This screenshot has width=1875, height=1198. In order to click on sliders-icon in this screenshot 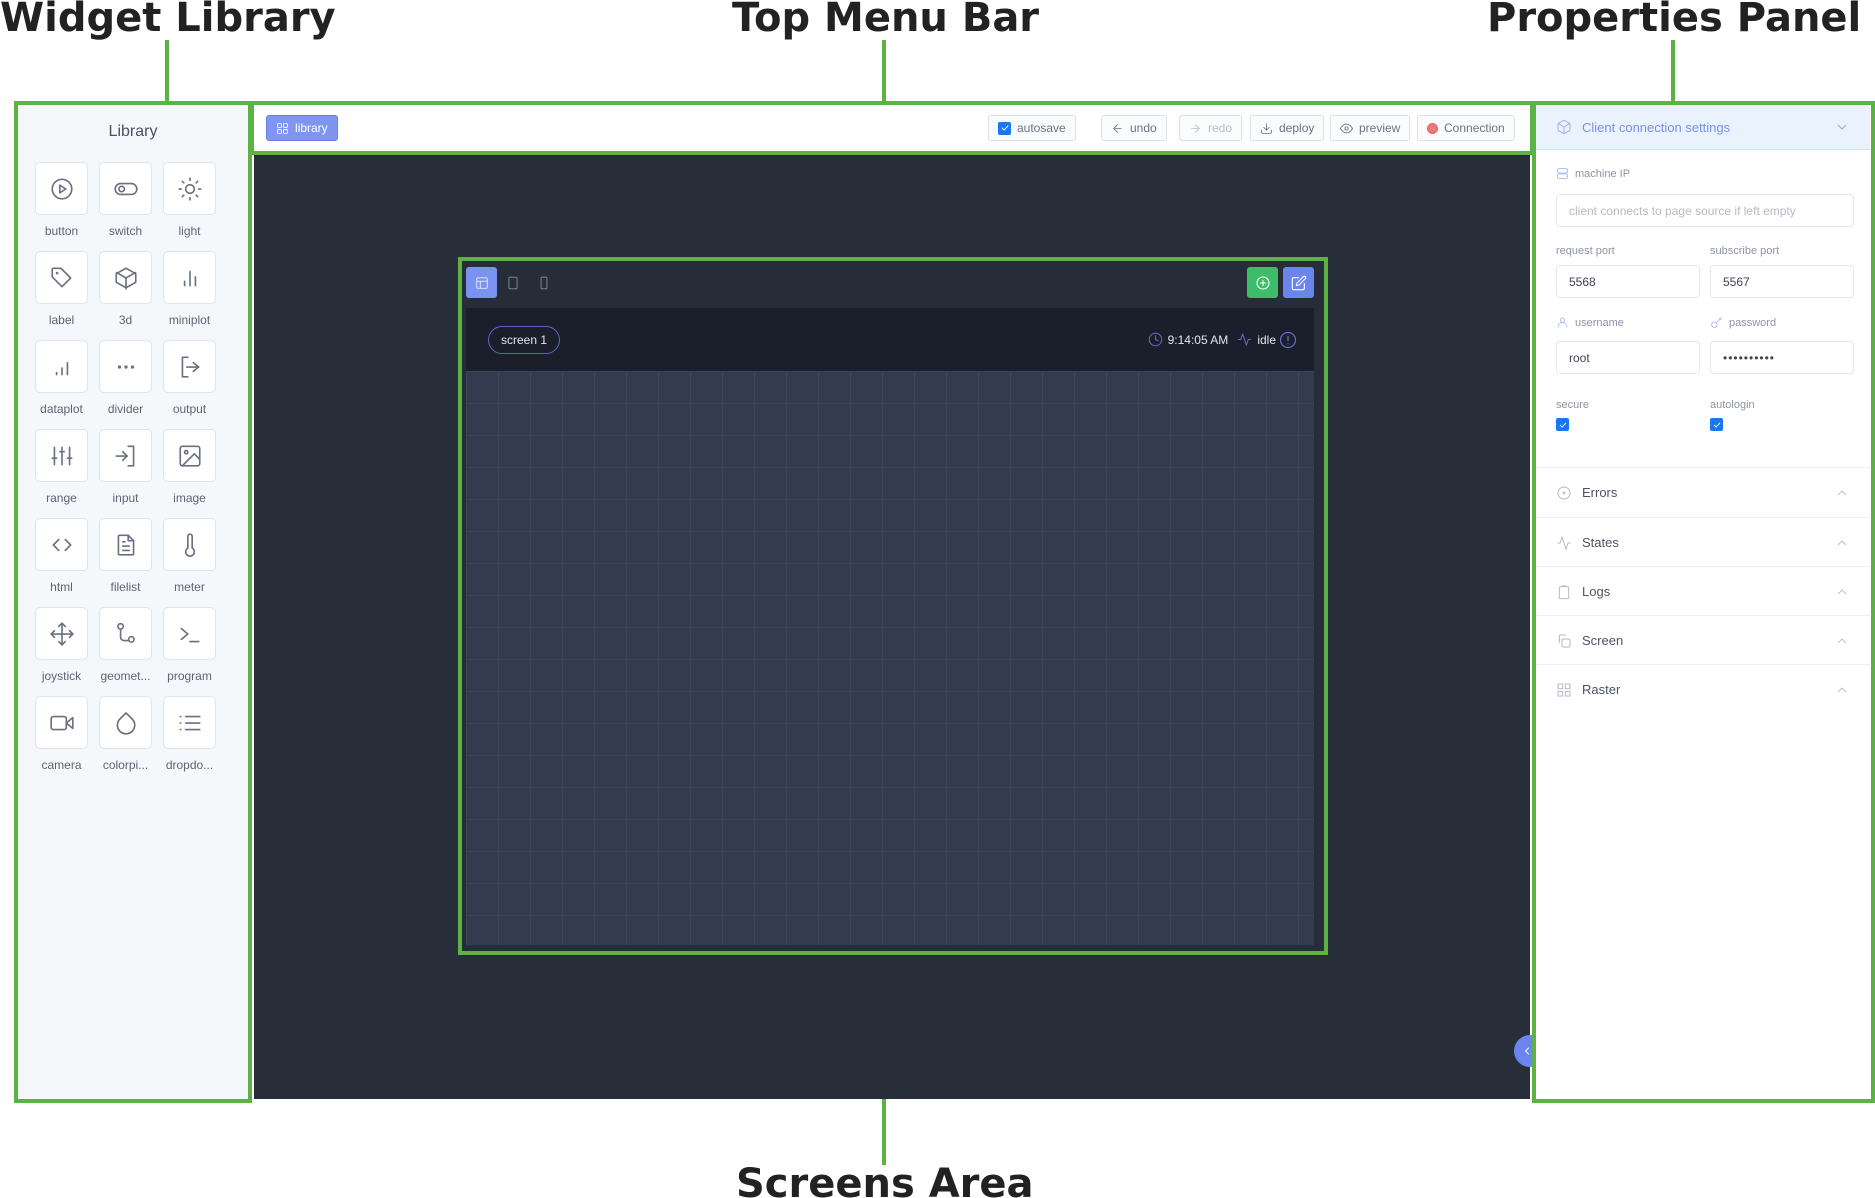, I will do `click(61, 455)`.